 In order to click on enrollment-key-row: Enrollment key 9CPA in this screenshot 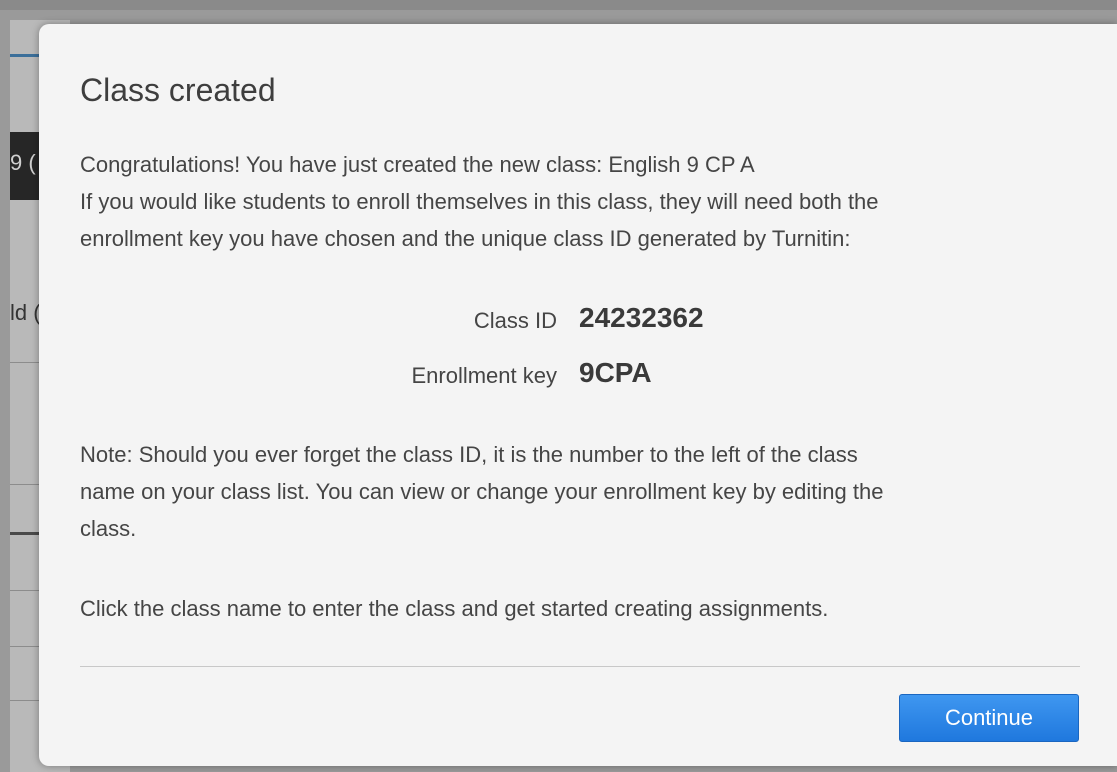, I will do `click(578, 375)`.